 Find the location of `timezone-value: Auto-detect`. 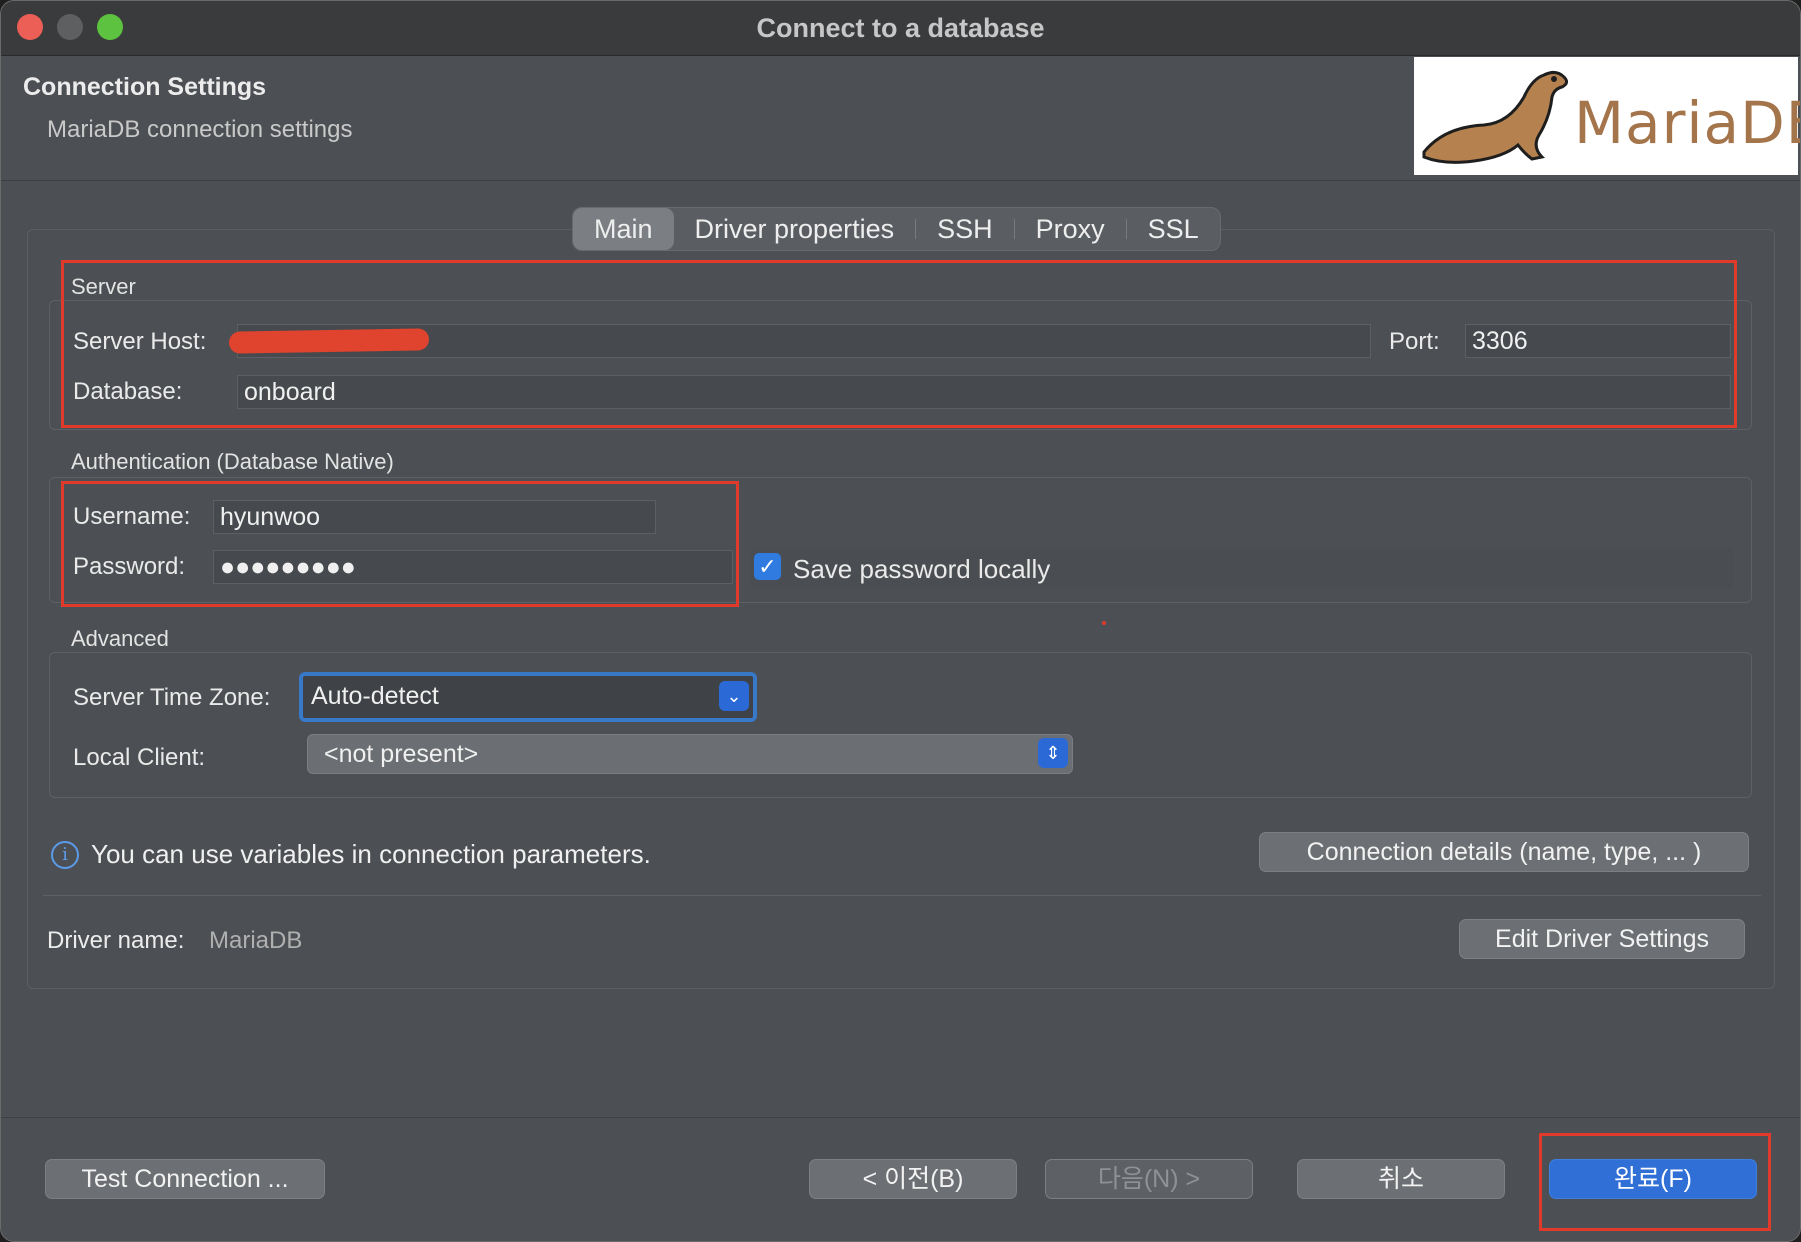

timezone-value: Auto-detect is located at coordinates (375, 696).